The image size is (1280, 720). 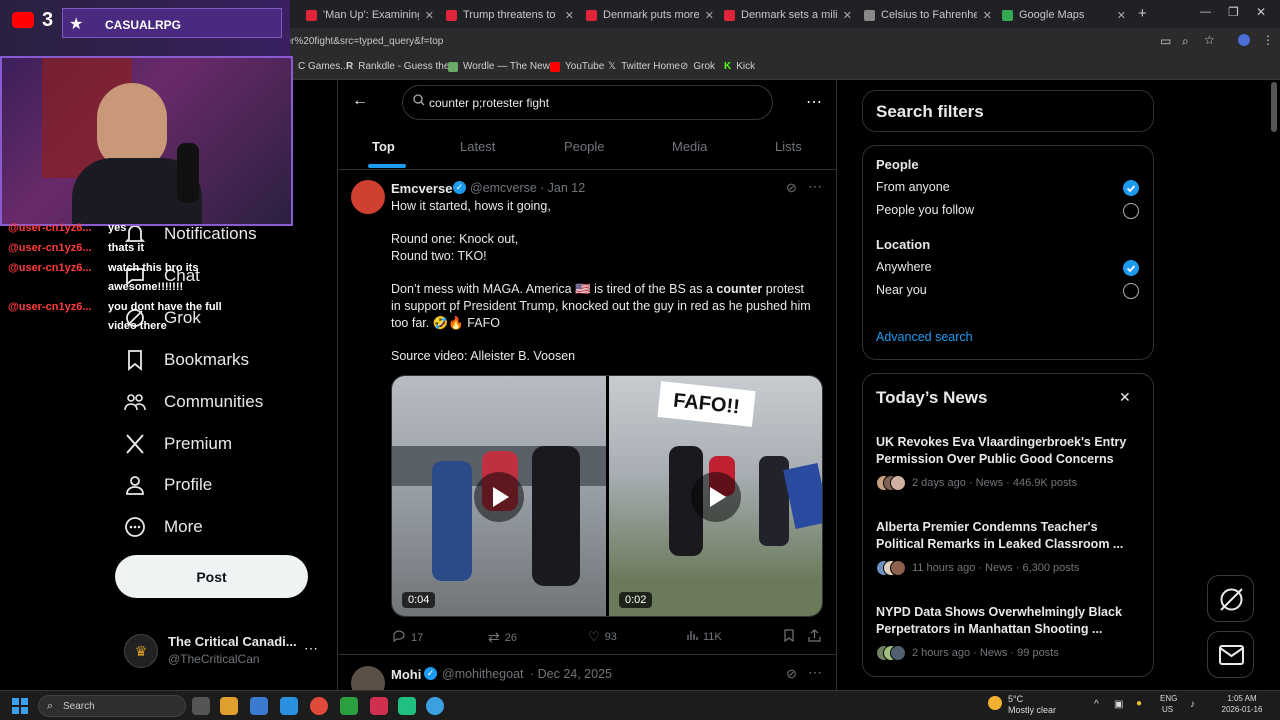 What do you see at coordinates (502, 637) in the screenshot?
I see `repost-button: ⇄ 26` at bounding box center [502, 637].